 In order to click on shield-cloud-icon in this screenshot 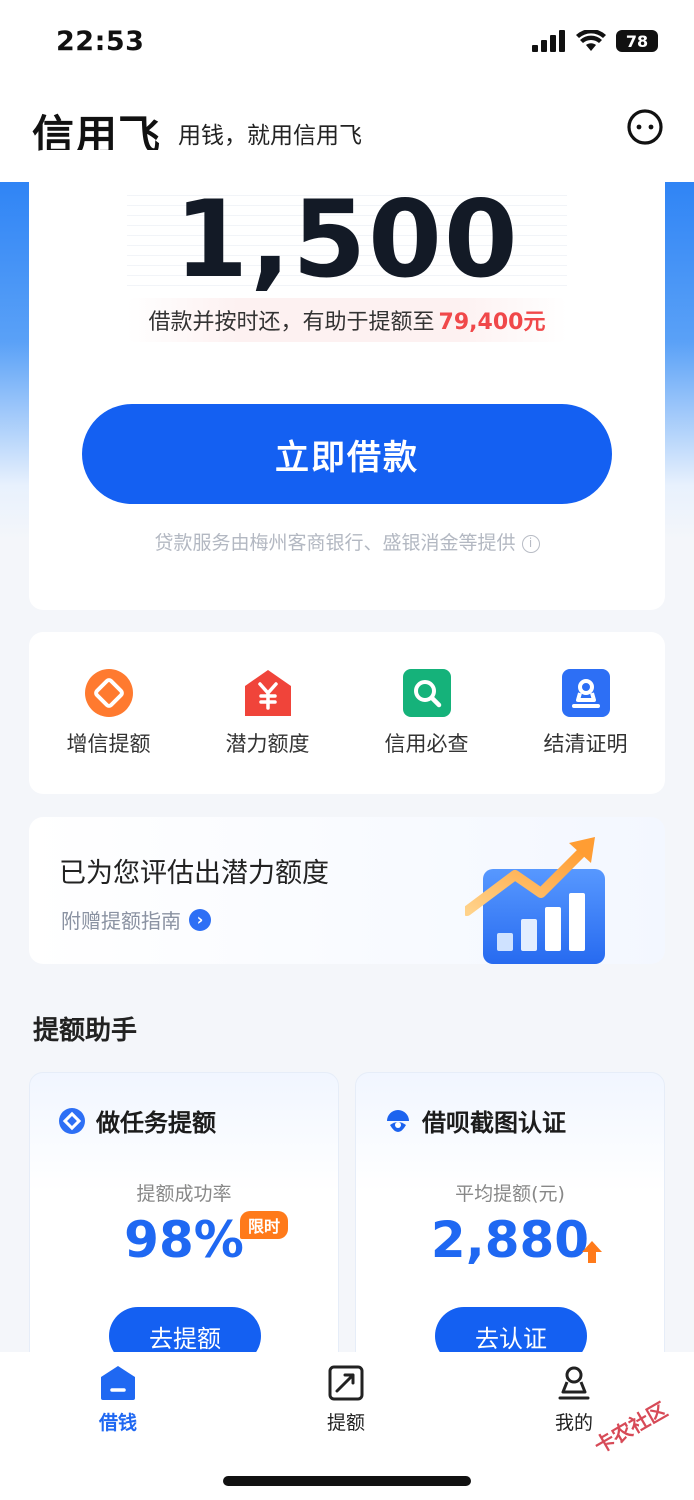, I will do `click(398, 1120)`.